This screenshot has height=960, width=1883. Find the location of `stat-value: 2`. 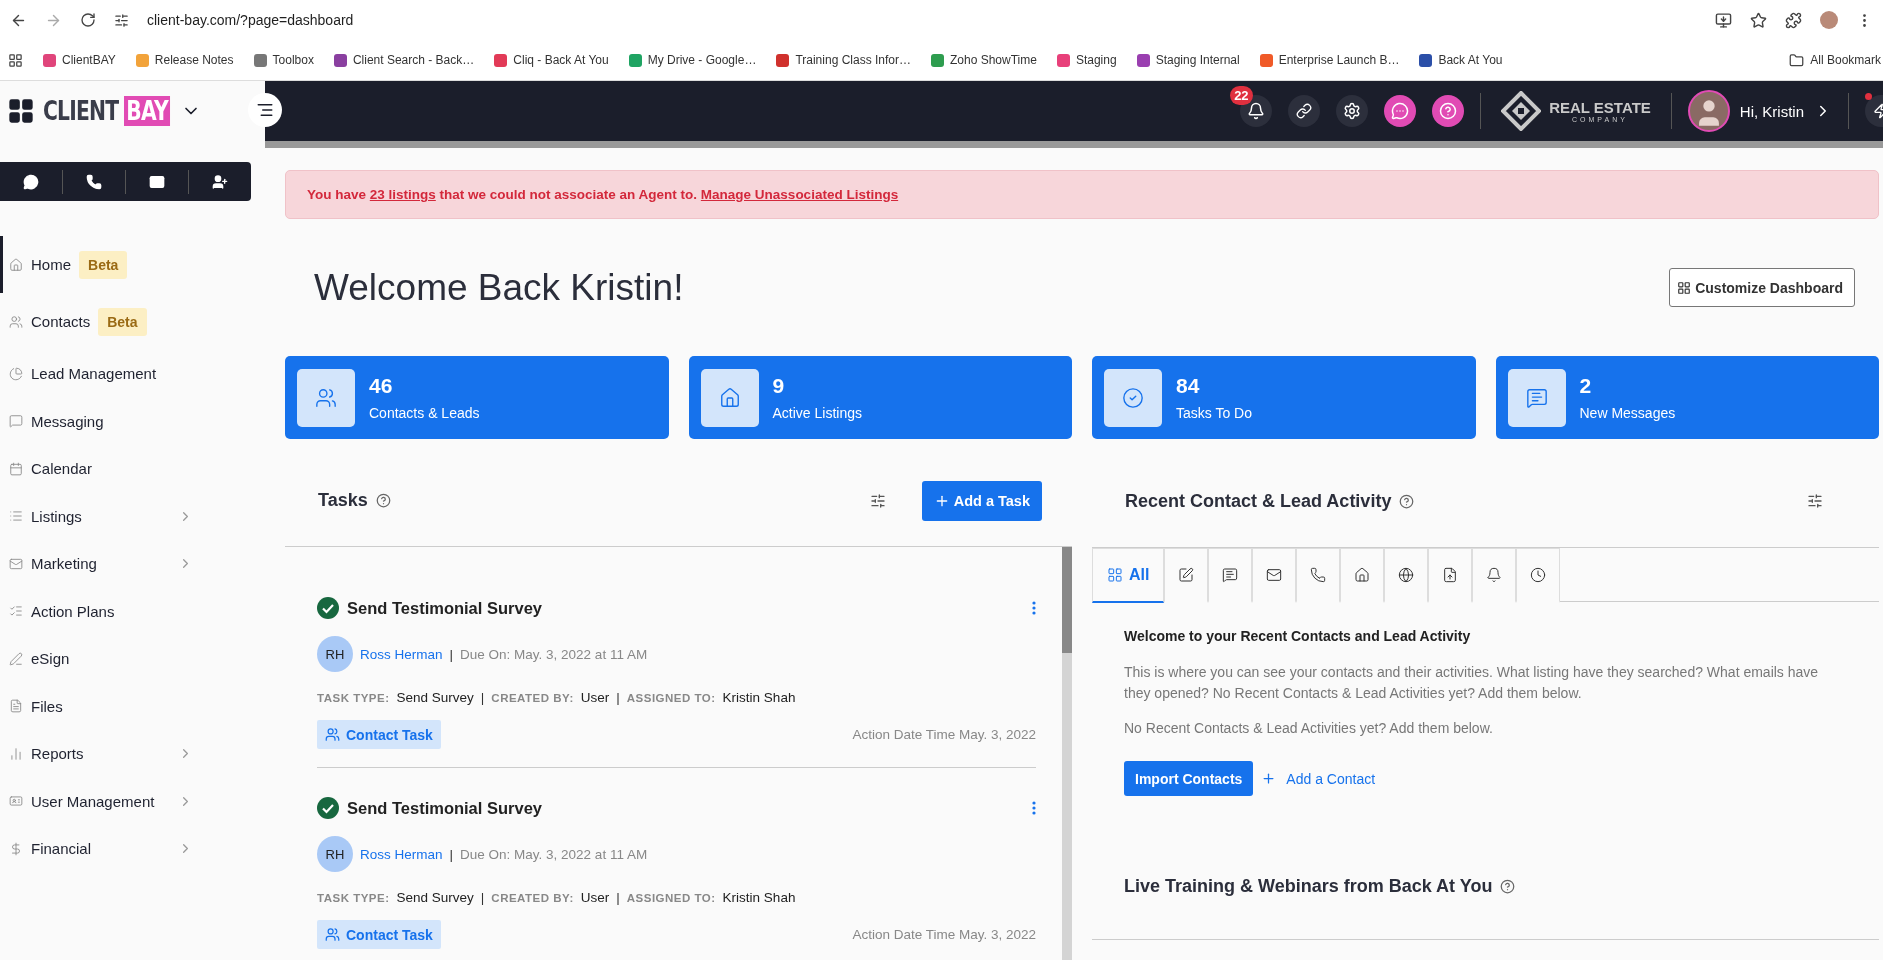

stat-value: 2 is located at coordinates (1586, 386).